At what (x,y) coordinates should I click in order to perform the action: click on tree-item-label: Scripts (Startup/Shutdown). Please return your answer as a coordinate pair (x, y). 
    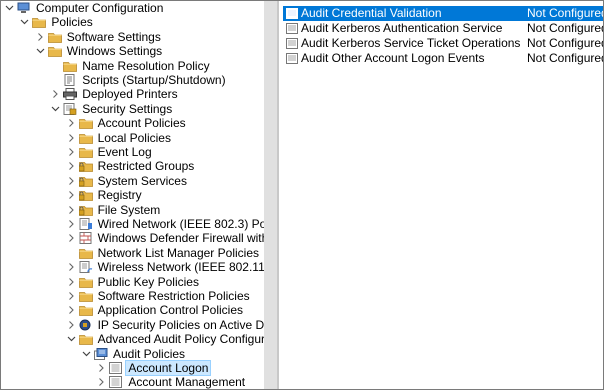
    Looking at the image, I should click on (154, 80).